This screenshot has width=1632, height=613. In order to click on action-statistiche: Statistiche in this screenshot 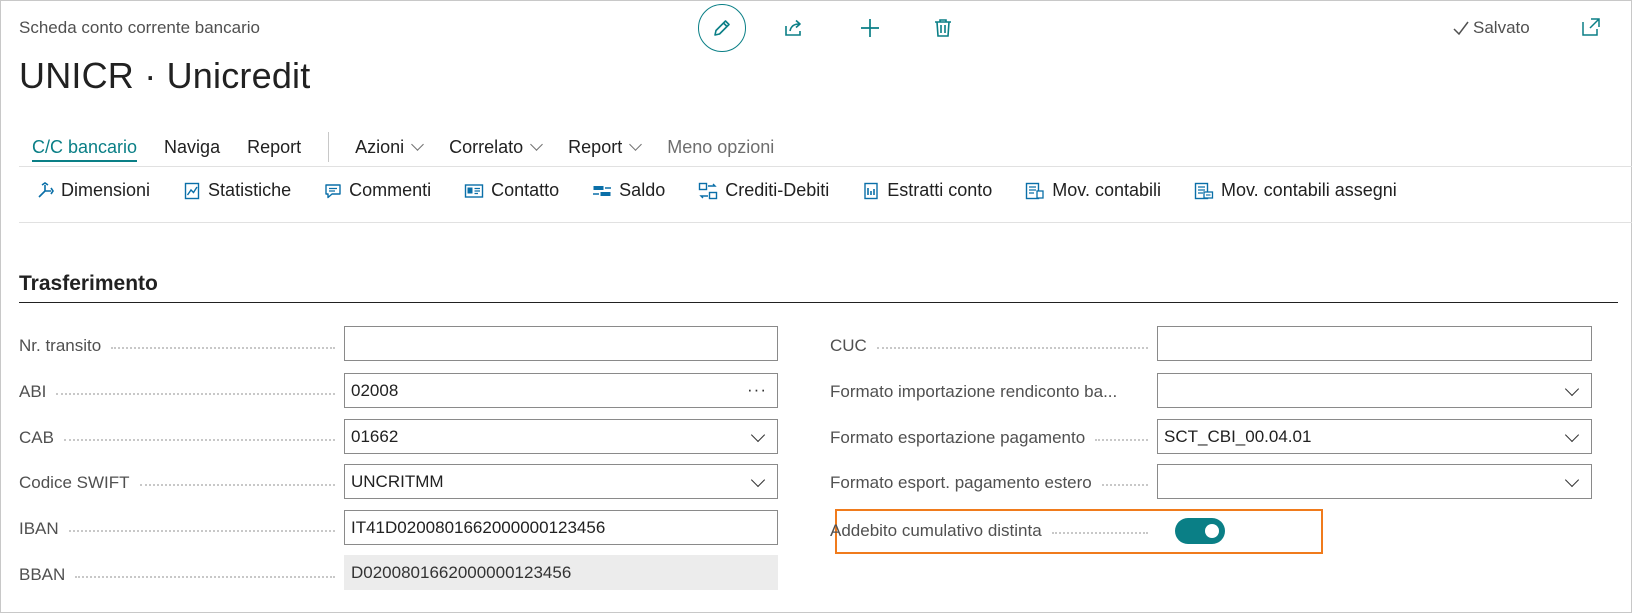, I will do `click(237, 190)`.